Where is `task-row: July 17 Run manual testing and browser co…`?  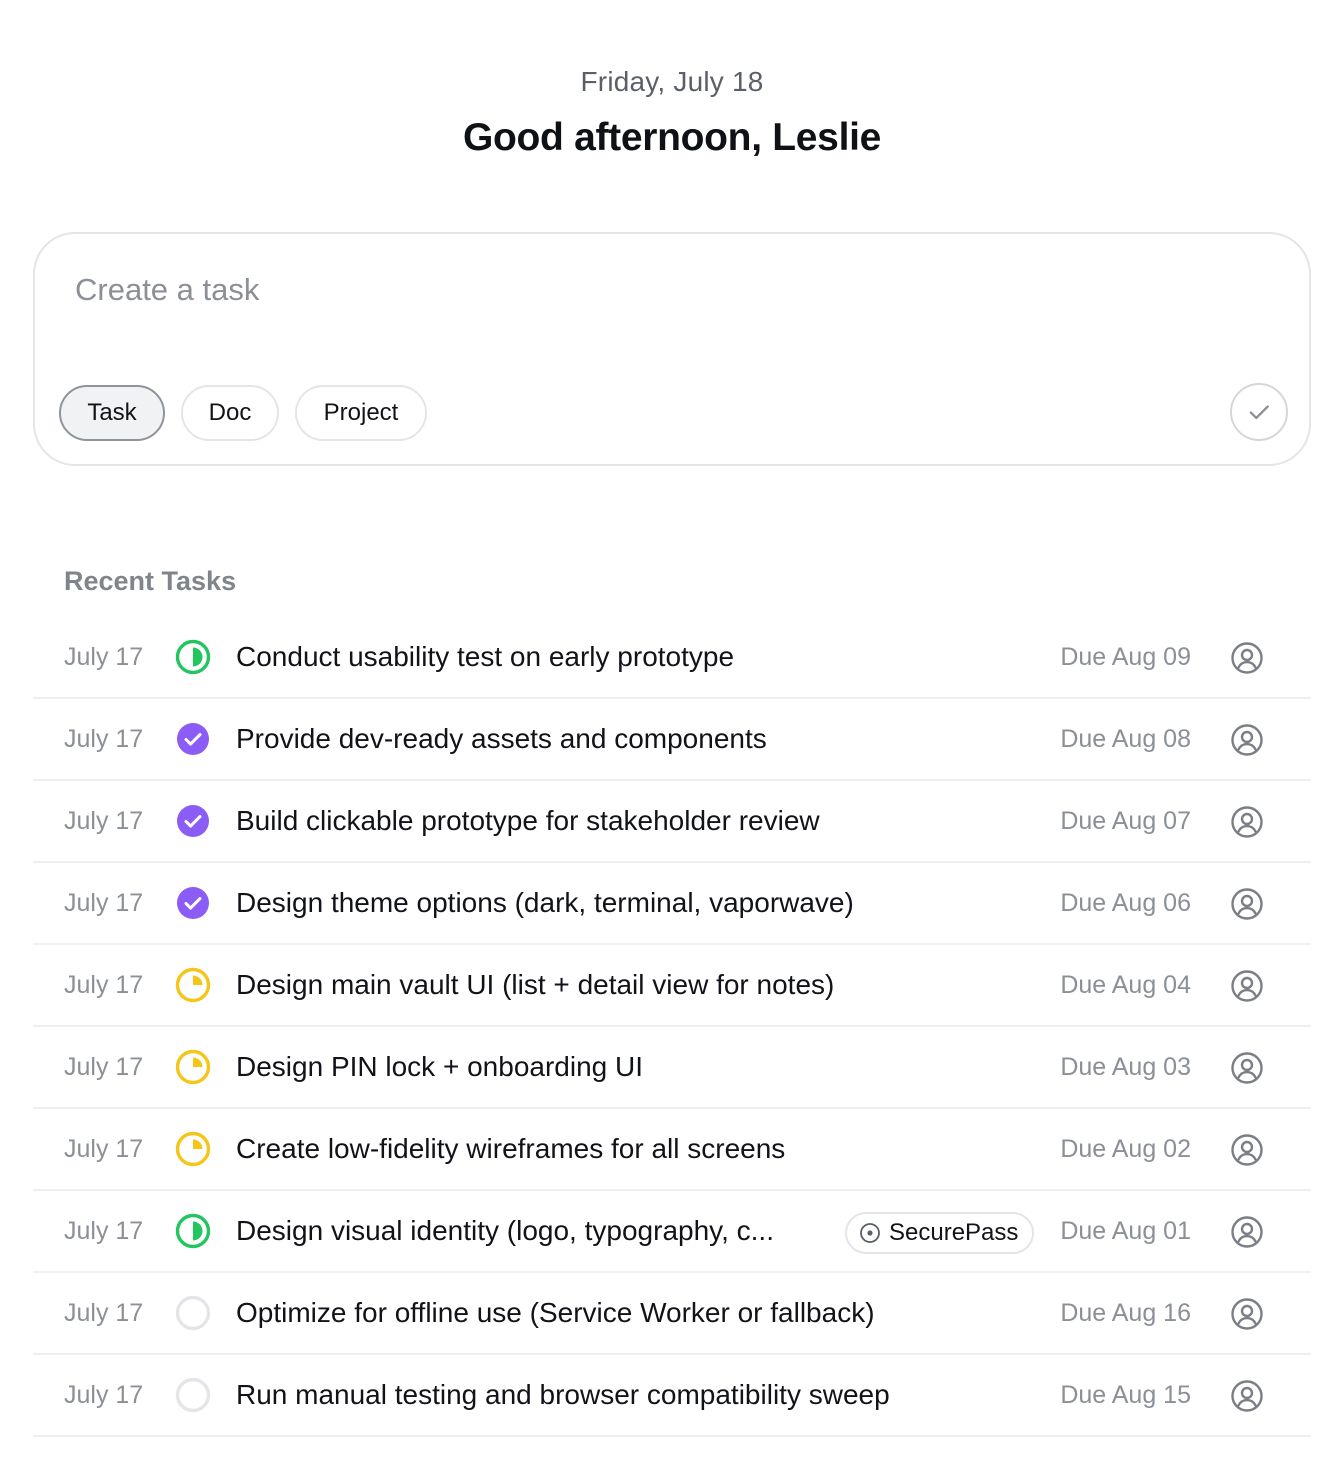 task-row: July 17 Run manual testing and browser co… is located at coordinates (672, 1396).